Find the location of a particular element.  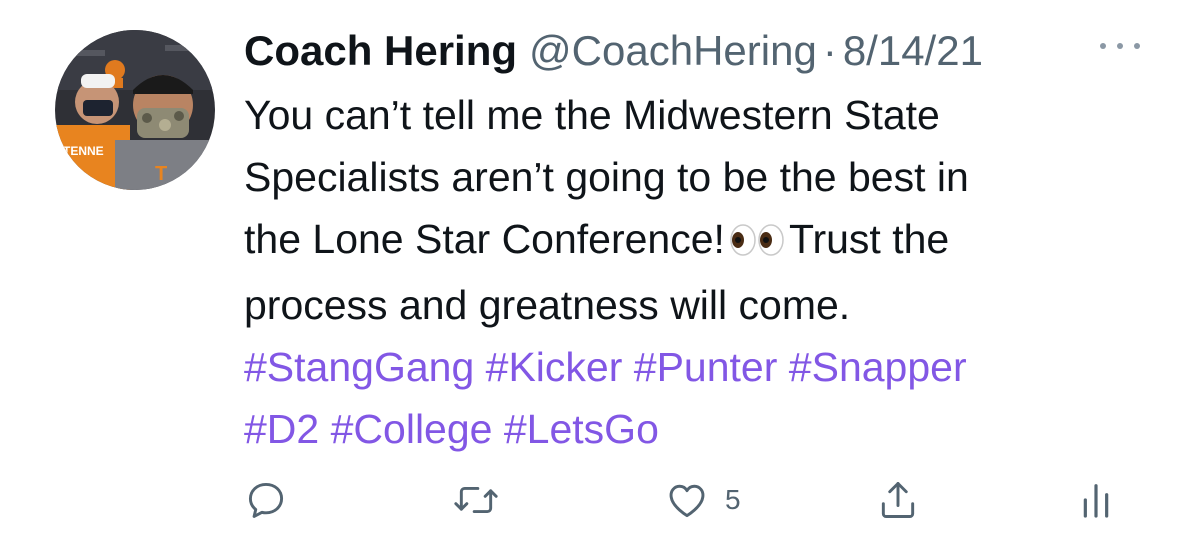

tweet-text-line: the Lone Star Conference! Trust the is located at coordinates (679, 241).